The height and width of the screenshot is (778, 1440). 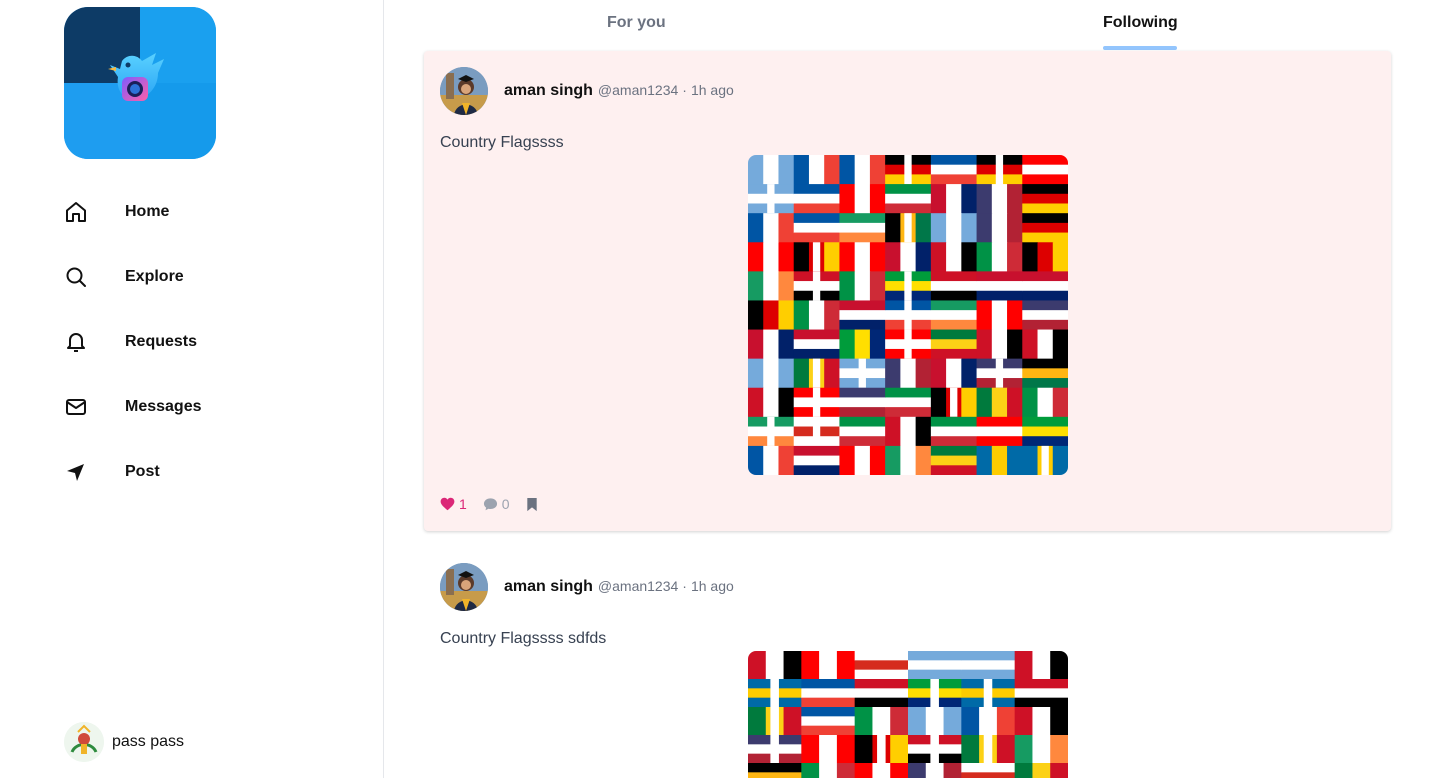 I want to click on nav-label-explore: Explore, so click(x=154, y=276).